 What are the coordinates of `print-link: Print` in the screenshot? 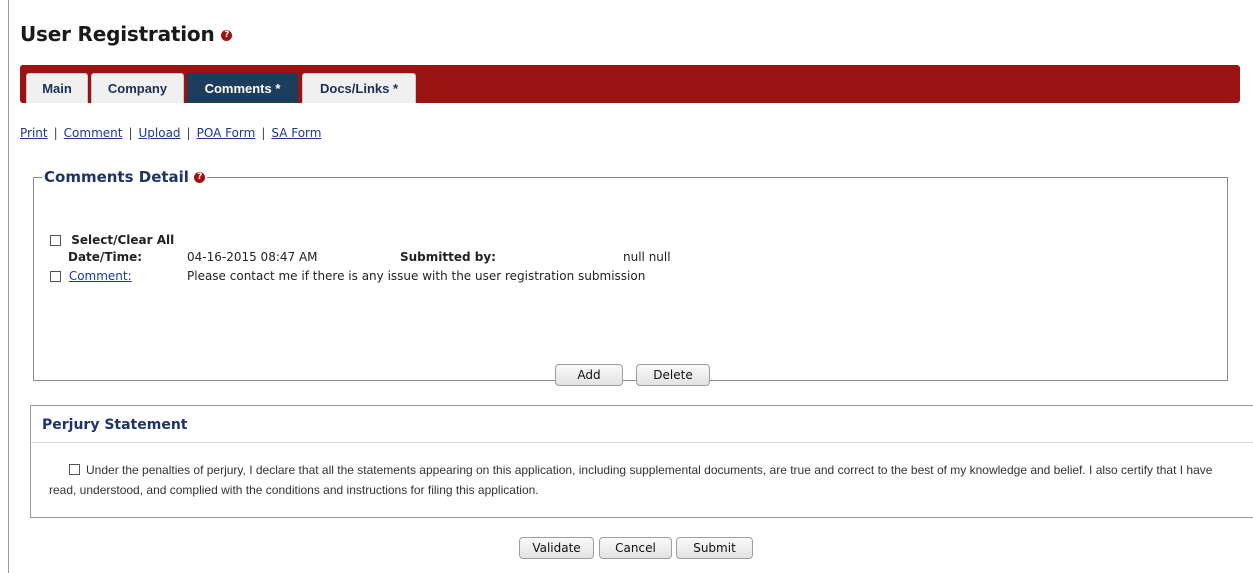 It's located at (34, 133).